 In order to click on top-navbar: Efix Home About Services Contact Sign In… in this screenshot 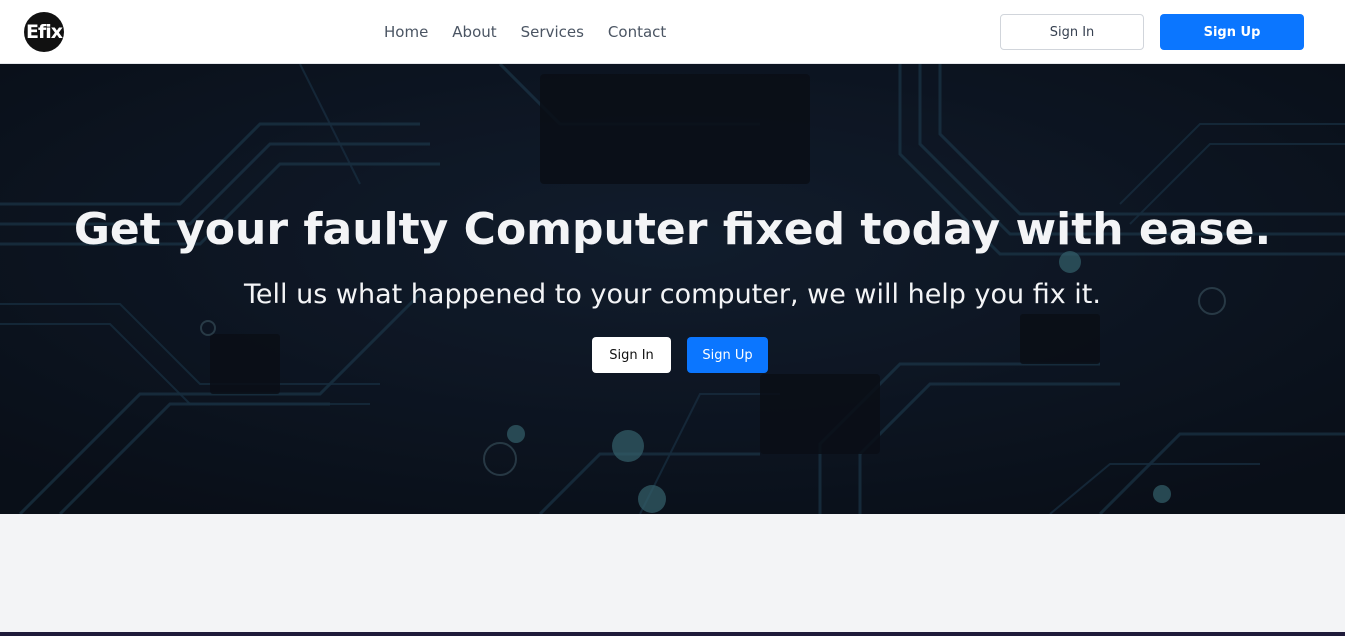, I will do `click(672, 32)`.